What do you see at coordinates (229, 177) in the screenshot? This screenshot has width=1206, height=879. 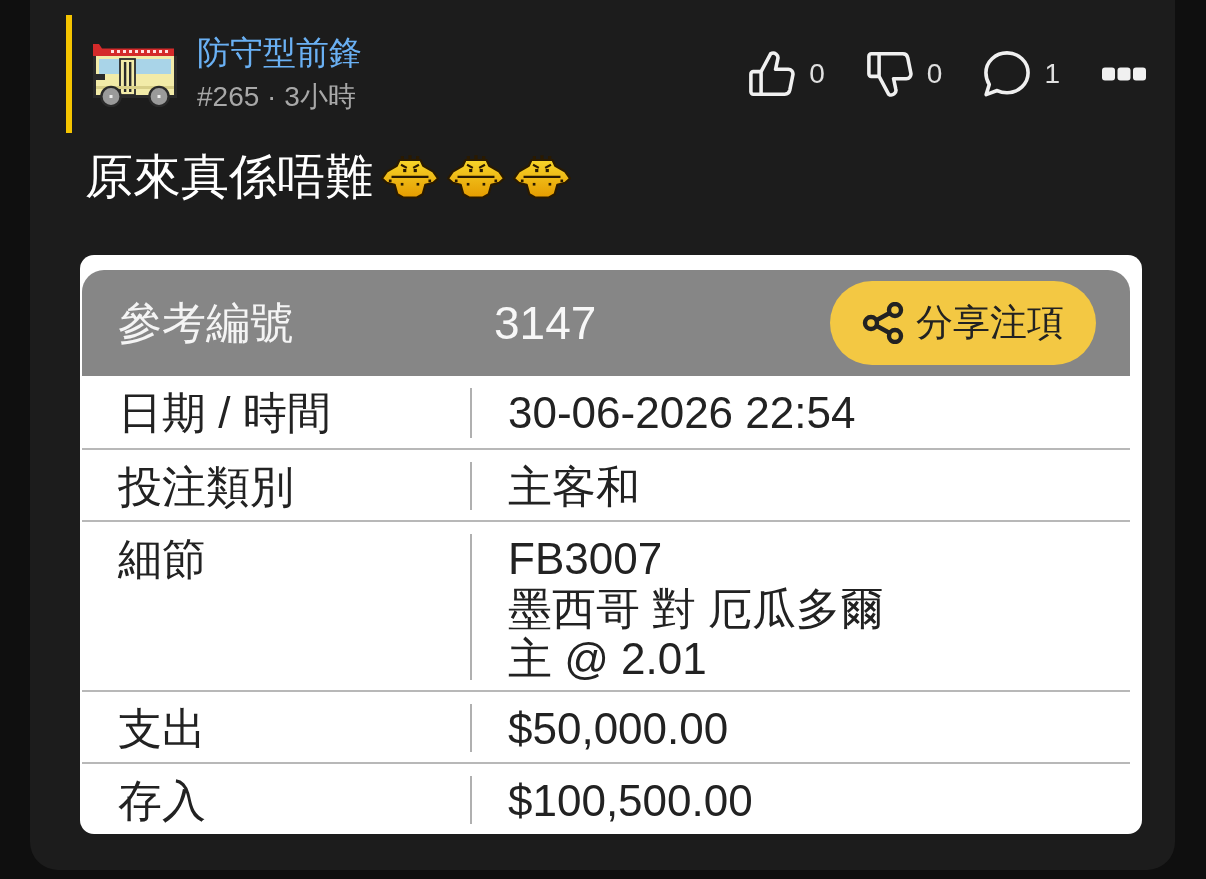 I see `post-text: 原來真係唔難` at bounding box center [229, 177].